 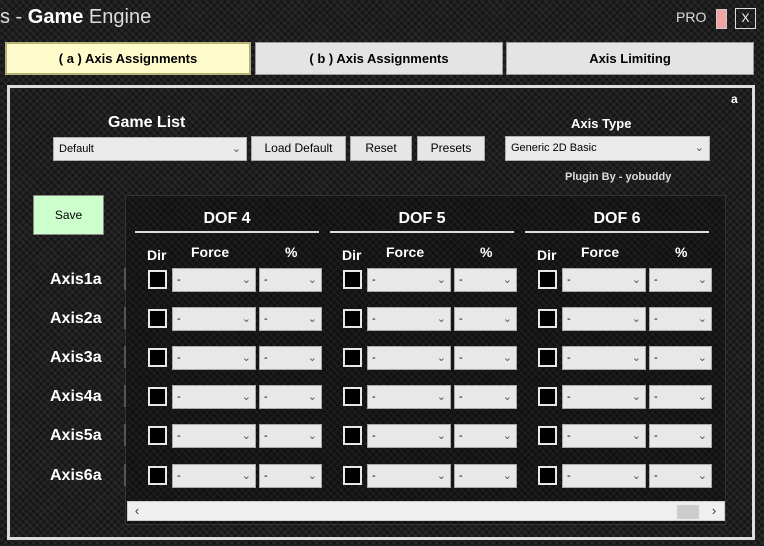 I want to click on close-icon: X, so click(x=745, y=18).